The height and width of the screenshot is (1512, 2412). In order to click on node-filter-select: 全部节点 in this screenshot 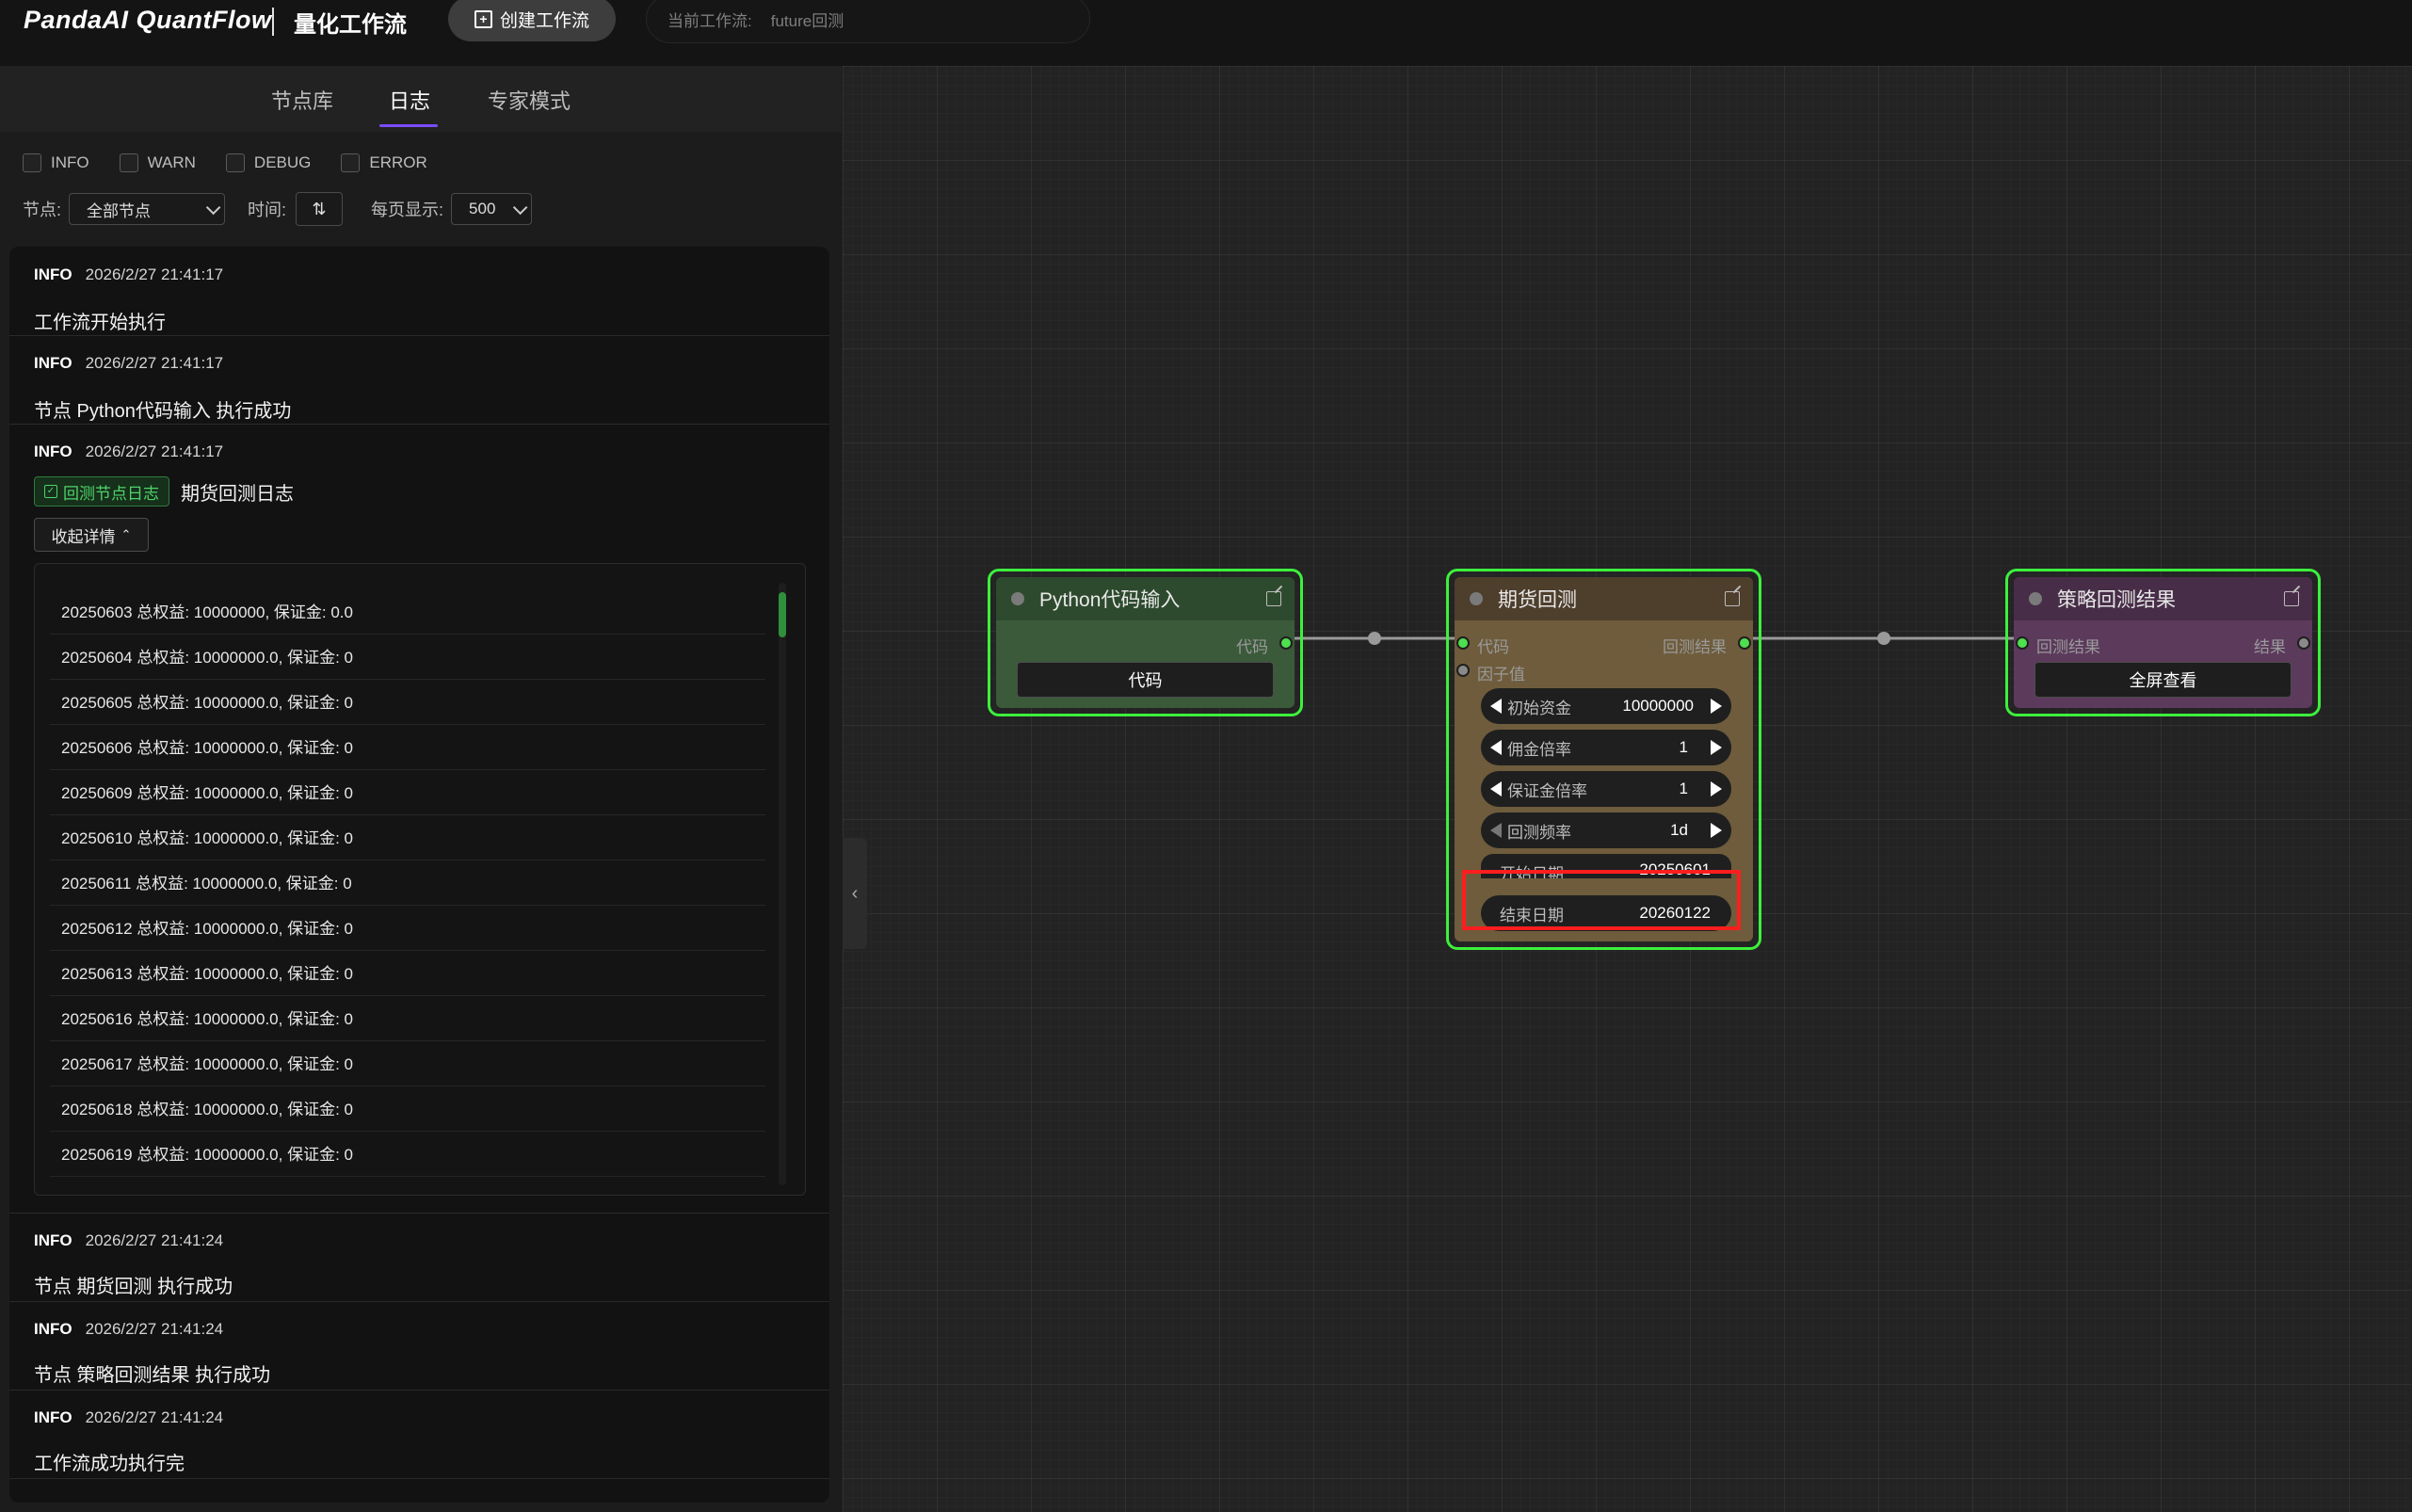, I will do `click(147, 209)`.